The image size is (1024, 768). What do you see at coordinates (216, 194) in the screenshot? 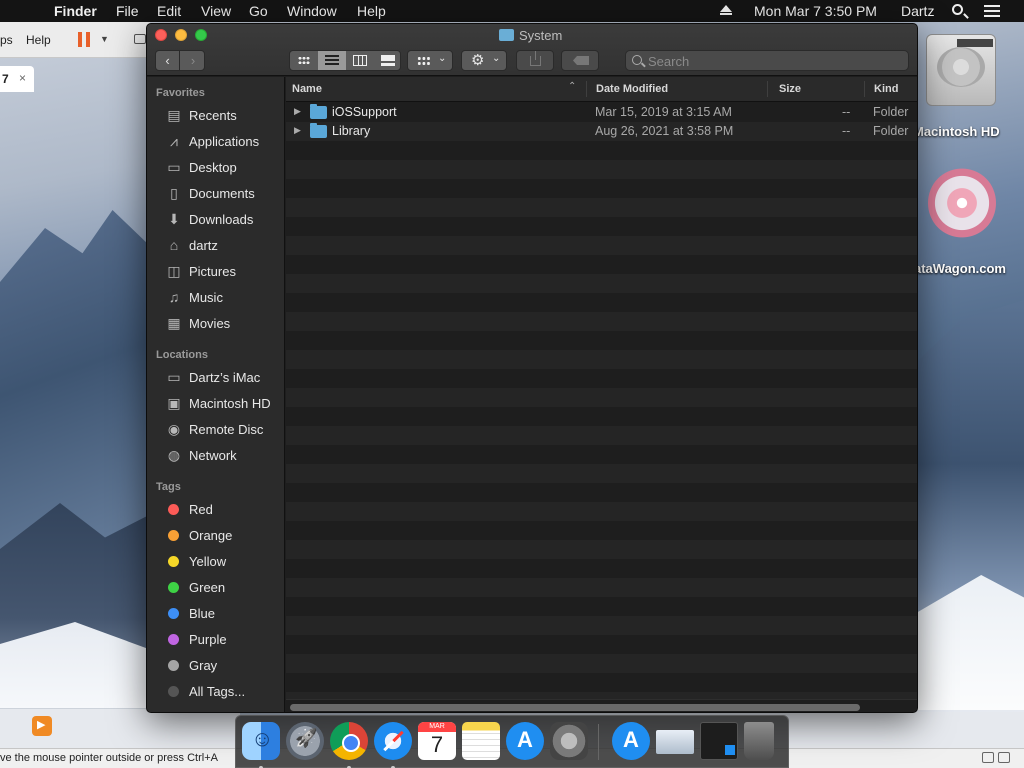
I see `sidebar-item-documents: ▯ Documents` at bounding box center [216, 194].